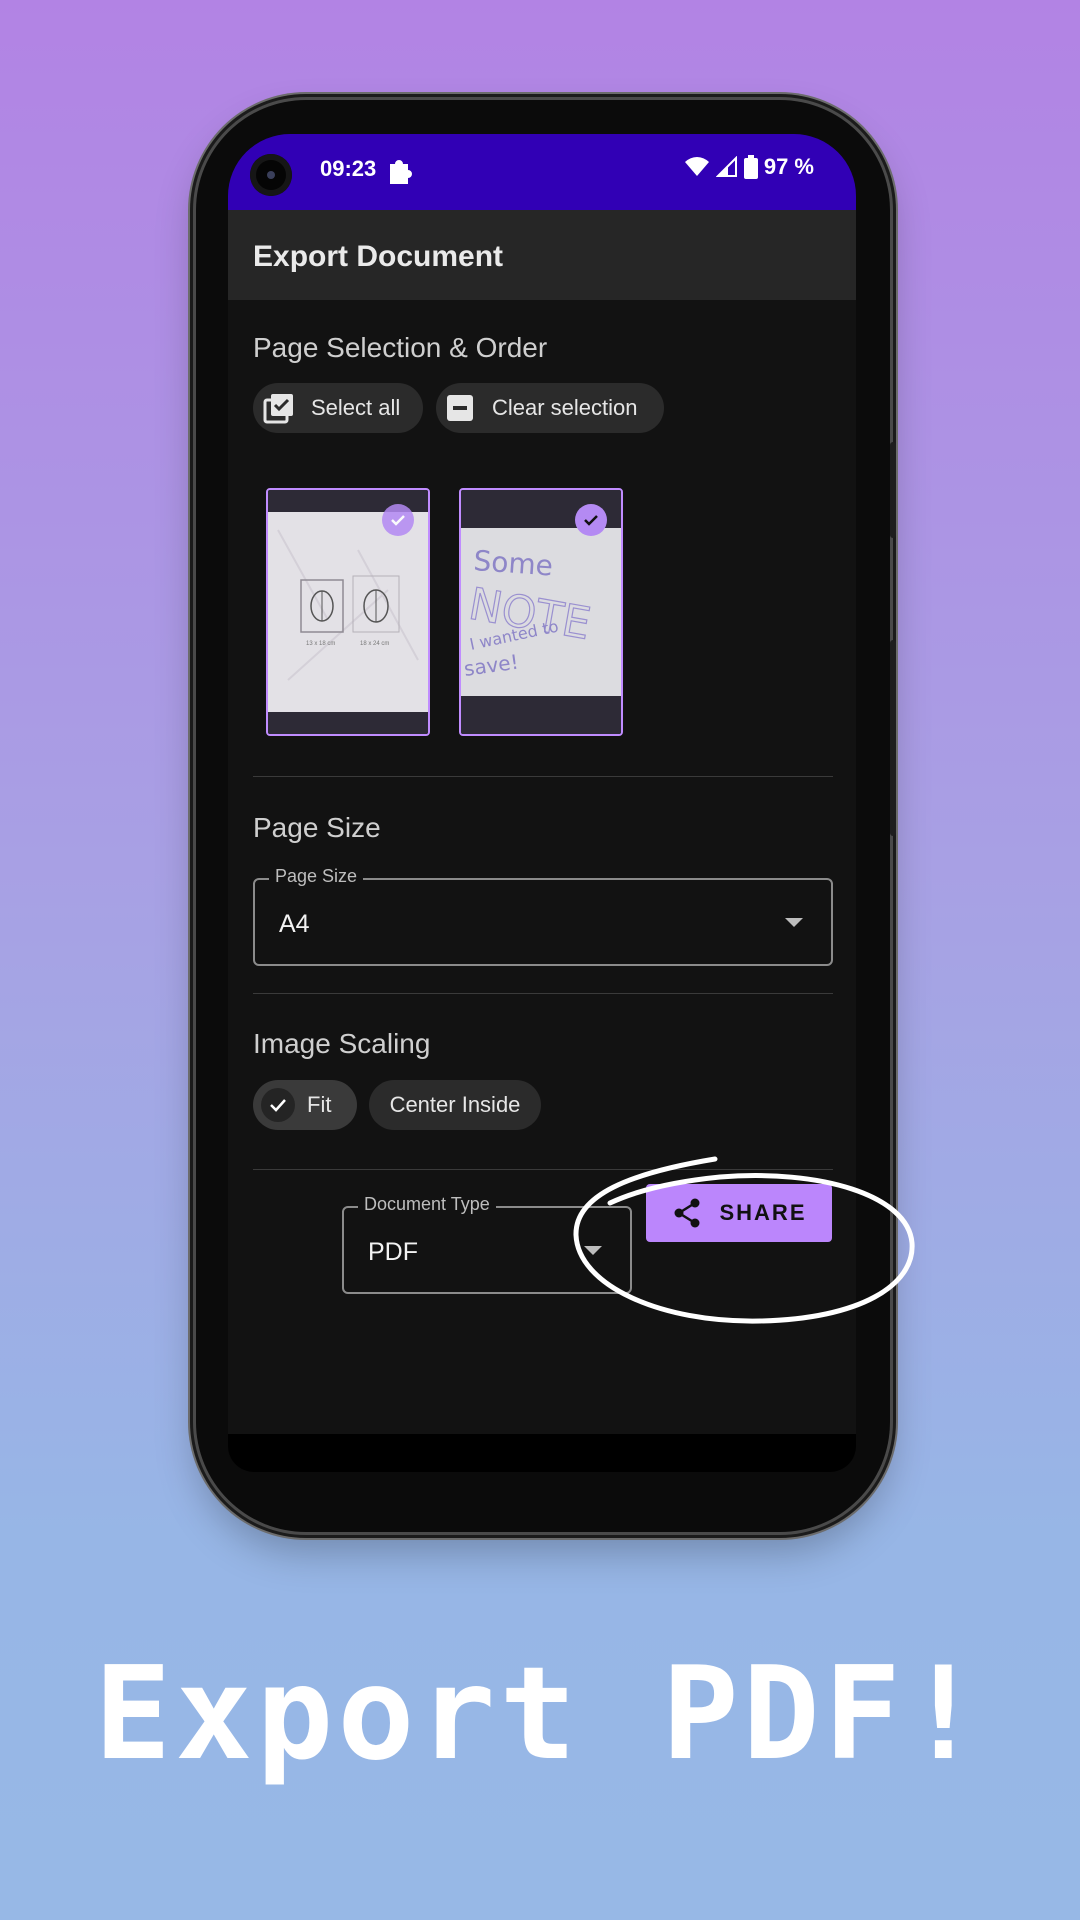 The height and width of the screenshot is (1920, 1080). What do you see at coordinates (342, 1043) in the screenshot?
I see `image-scaling-title: Image Scaling` at bounding box center [342, 1043].